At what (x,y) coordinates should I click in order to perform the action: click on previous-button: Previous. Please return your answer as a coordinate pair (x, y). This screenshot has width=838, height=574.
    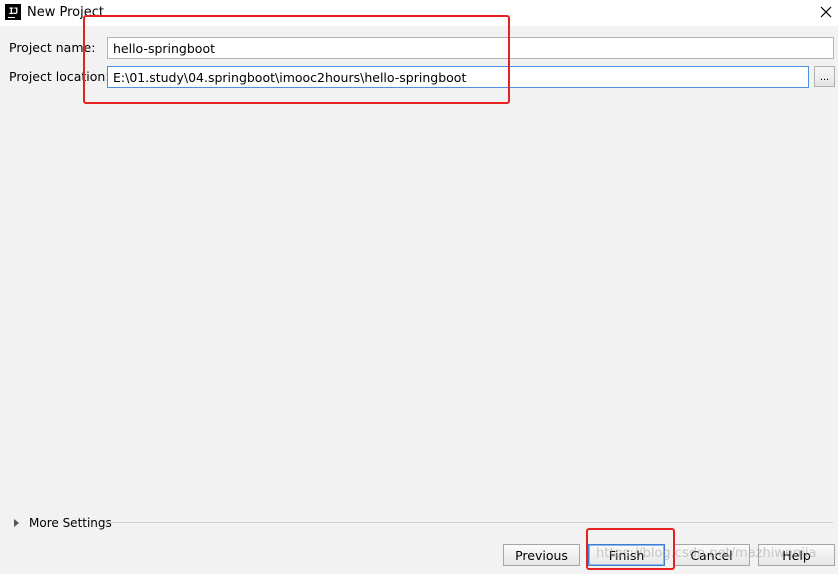
    Looking at the image, I should click on (541, 555).